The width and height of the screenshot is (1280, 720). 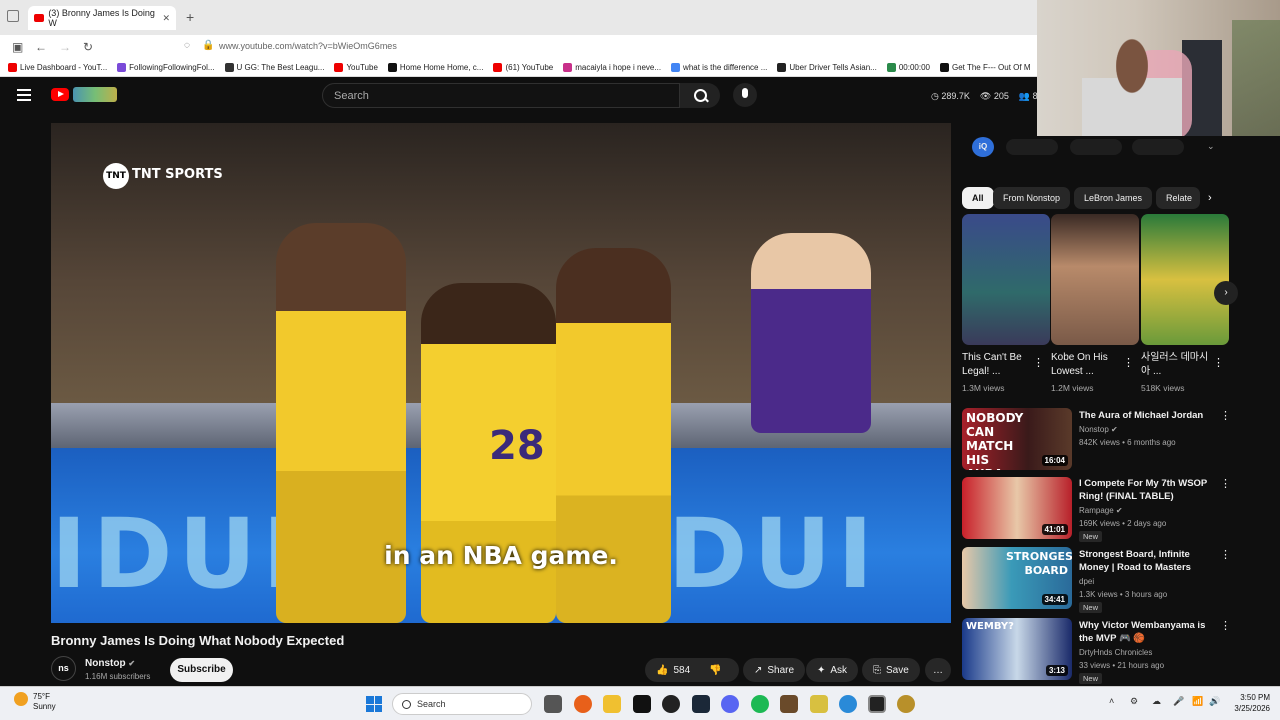 I want to click on forward-icon: →, so click(x=65, y=47).